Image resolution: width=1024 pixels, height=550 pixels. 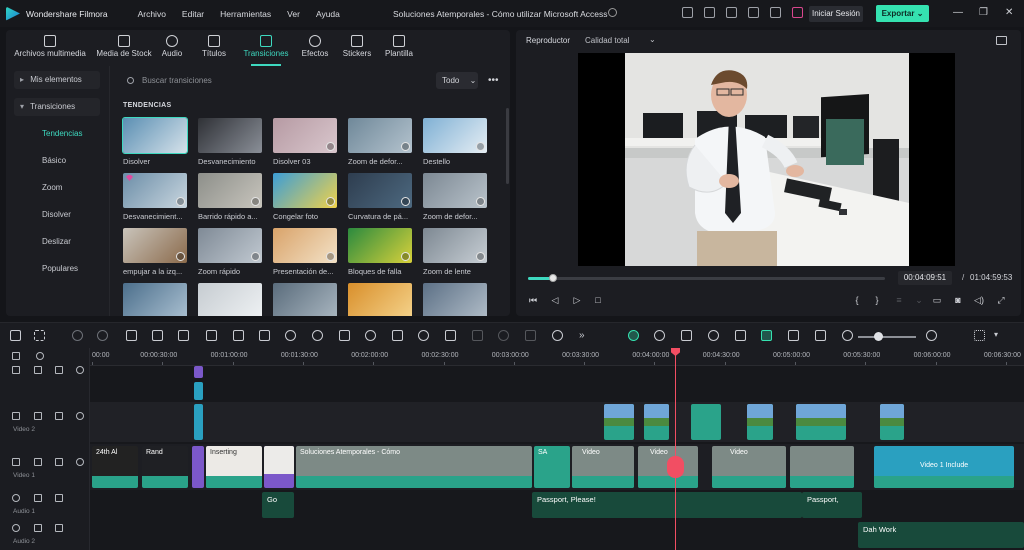 What do you see at coordinates (675, 467) in the screenshot?
I see `scissors-marker-icon` at bounding box center [675, 467].